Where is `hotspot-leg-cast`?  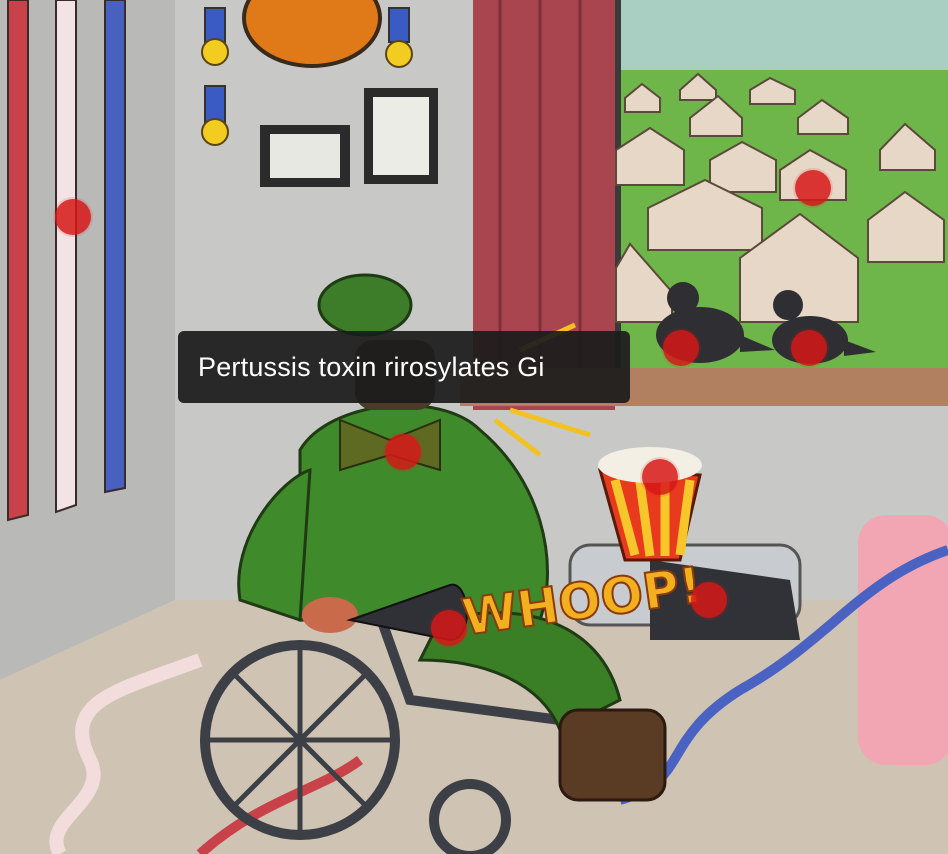 hotspot-leg-cast is located at coordinates (709, 600).